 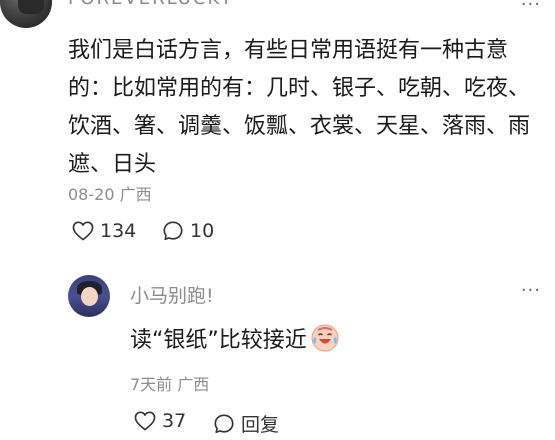 I want to click on comment-like-button: 134, so click(x=104, y=231).